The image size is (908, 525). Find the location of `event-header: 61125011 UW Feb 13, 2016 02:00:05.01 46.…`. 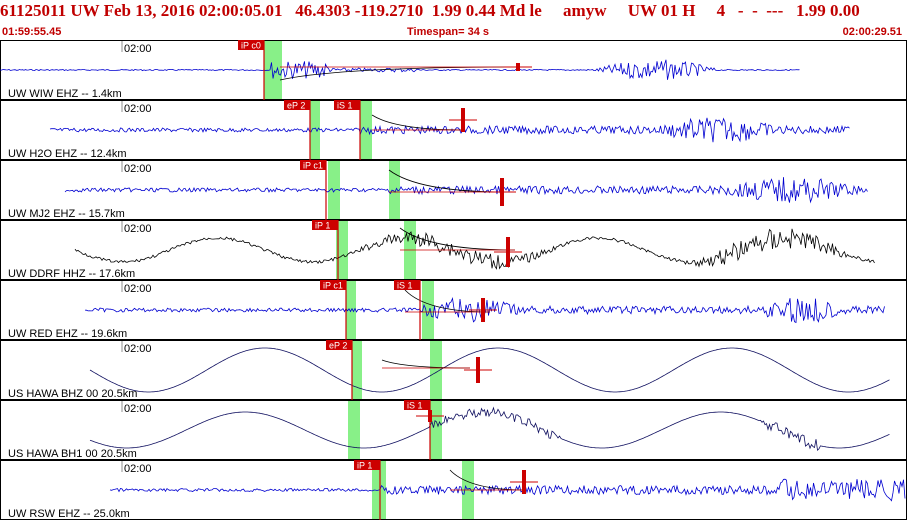

event-header: 61125011 UW Feb 13, 2016 02:00:05.01 46.… is located at coordinates (454, 20).